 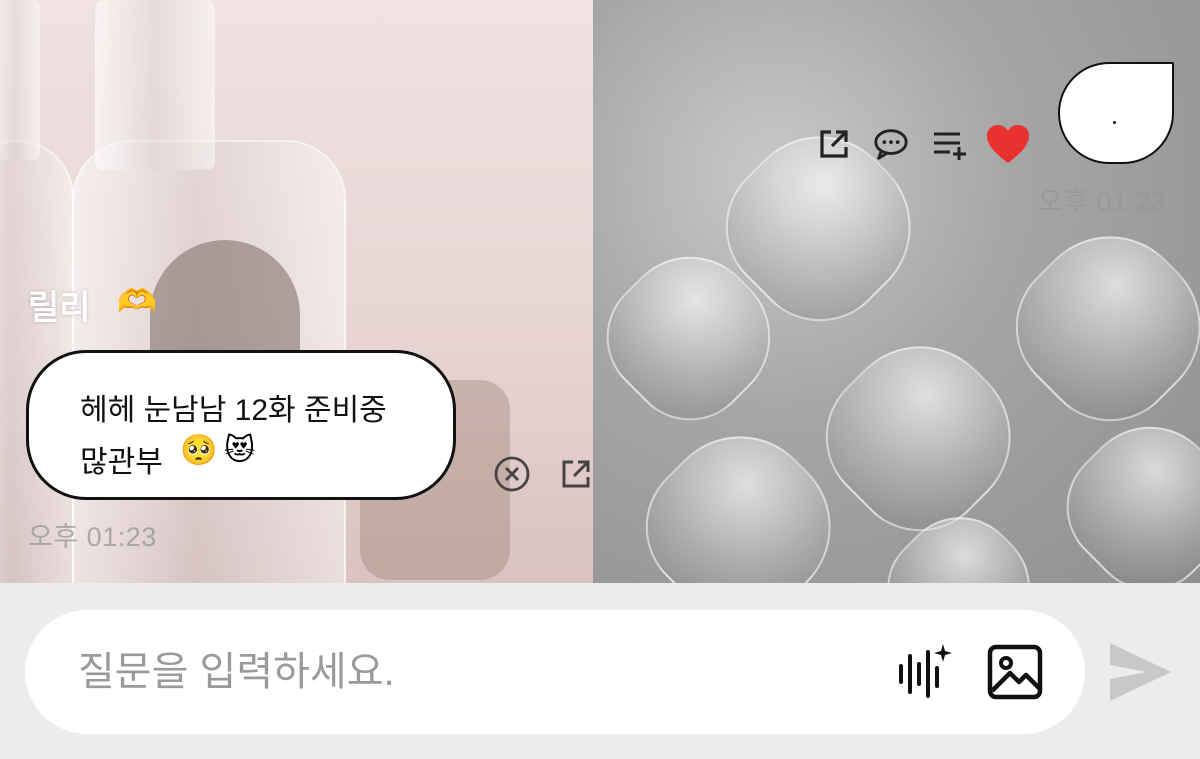 I want to click on voice-sparkle-icon, so click(x=923, y=672).